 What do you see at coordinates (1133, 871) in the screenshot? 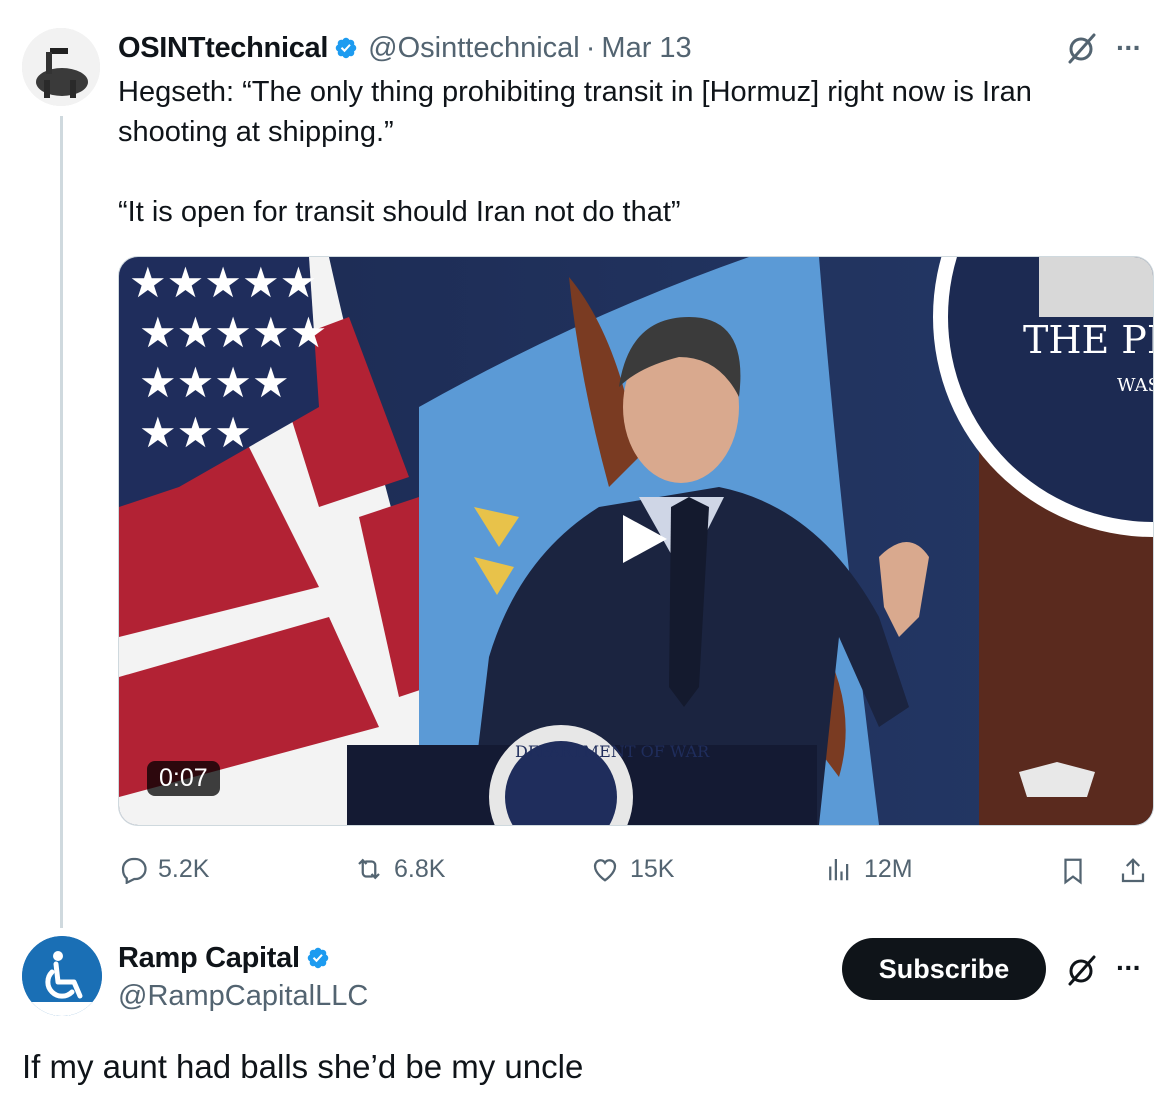
I see `share-icon` at bounding box center [1133, 871].